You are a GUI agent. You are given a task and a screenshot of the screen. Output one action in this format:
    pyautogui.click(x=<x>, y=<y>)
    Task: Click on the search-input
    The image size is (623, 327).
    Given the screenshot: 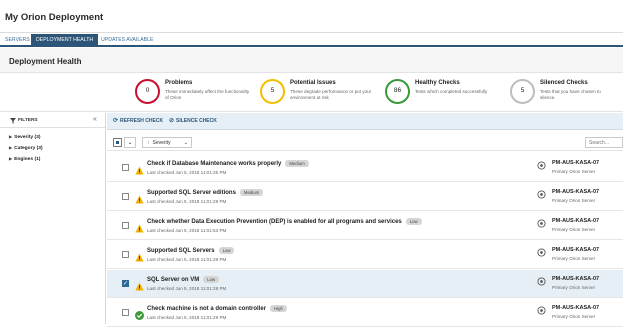 What is the action you would take?
    pyautogui.click(x=604, y=142)
    